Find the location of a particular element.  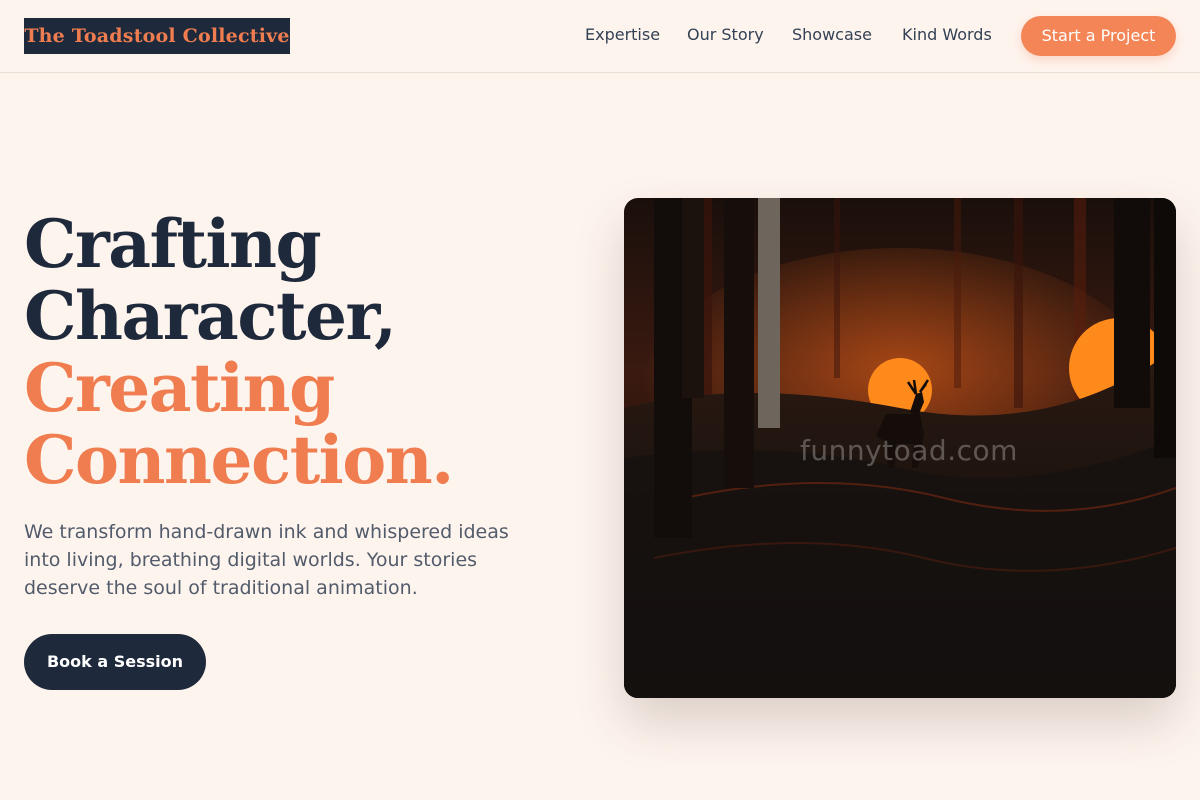

image-watermark: funnytoad.com is located at coordinates (909, 450).